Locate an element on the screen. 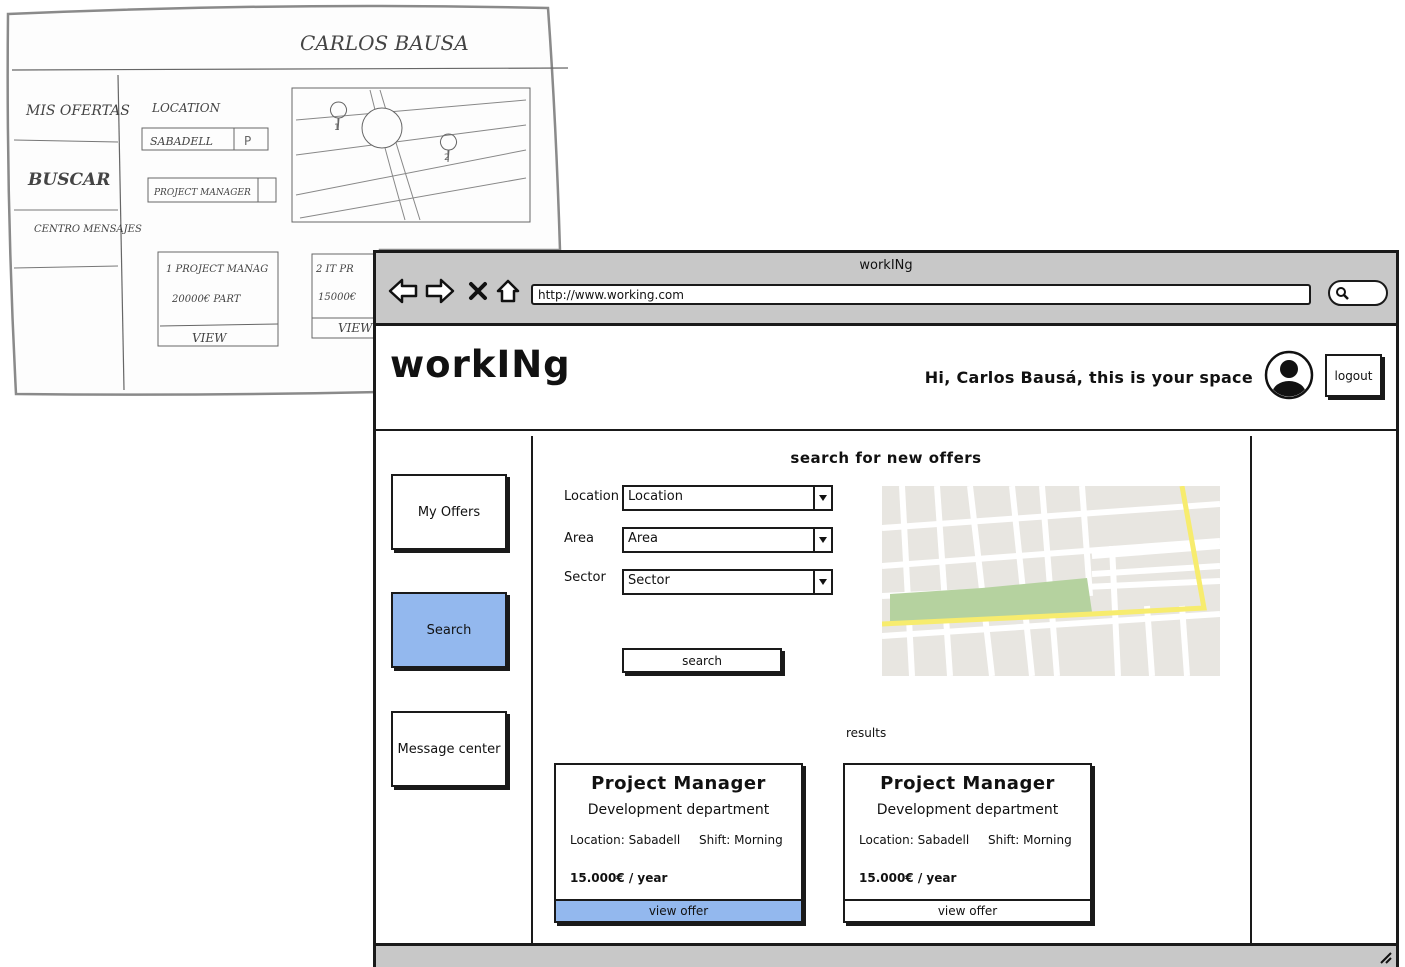  sidebar-item-search: Search is located at coordinates (449, 630).